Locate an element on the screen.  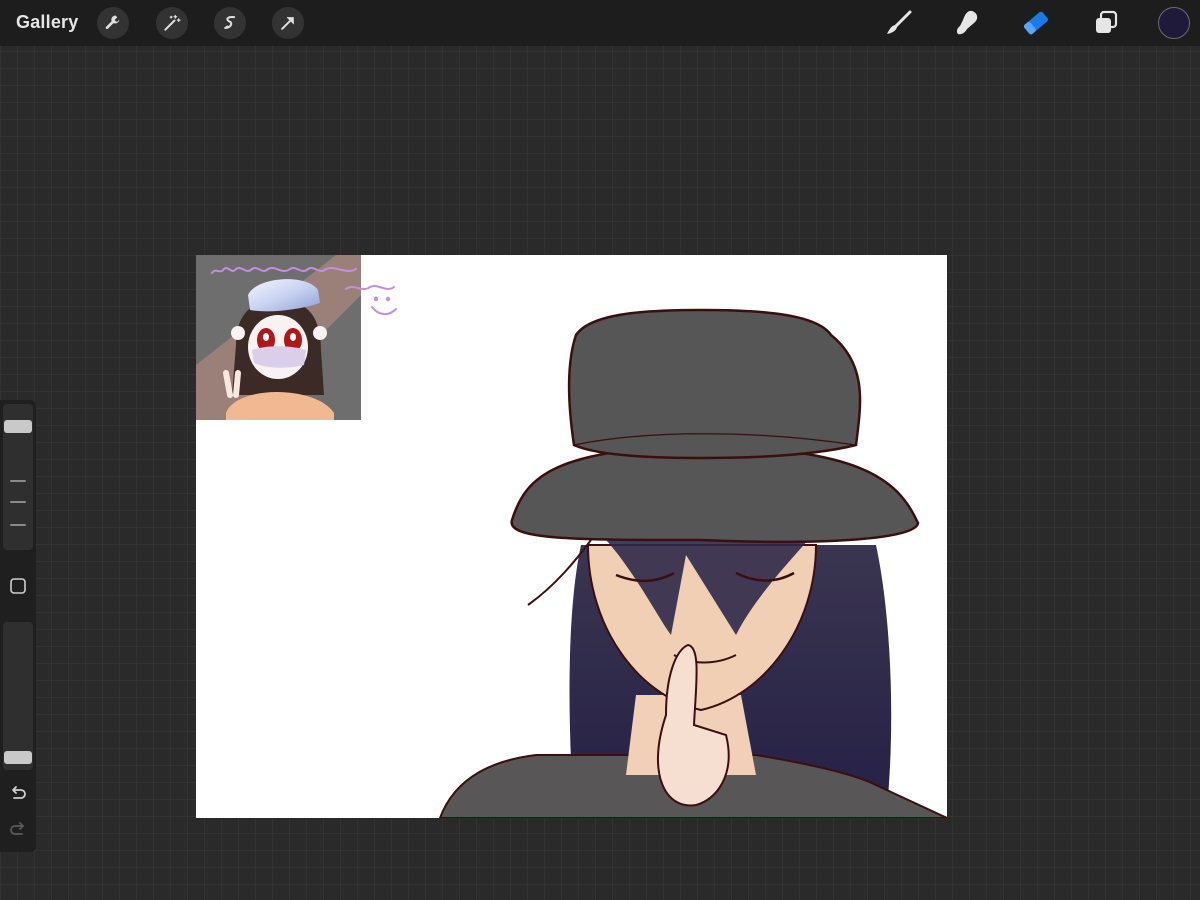
layers-icon is located at coordinates (1106, 23).